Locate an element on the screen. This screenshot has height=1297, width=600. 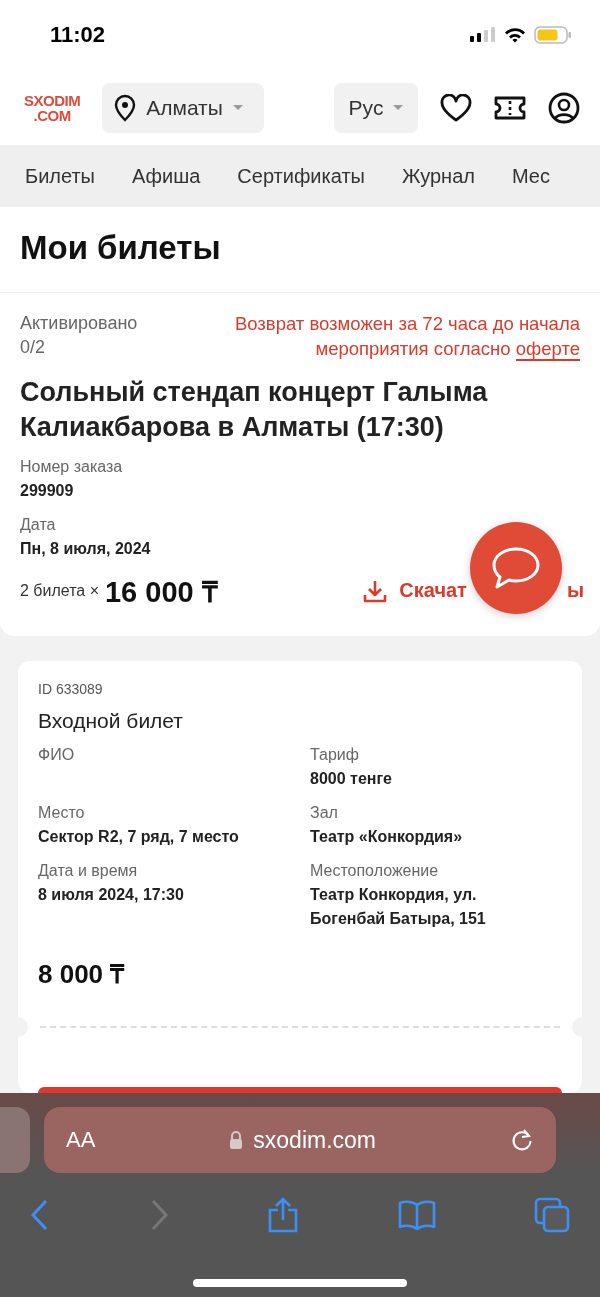
address-bar: AA sxodim.com is located at coordinates (300, 1140).